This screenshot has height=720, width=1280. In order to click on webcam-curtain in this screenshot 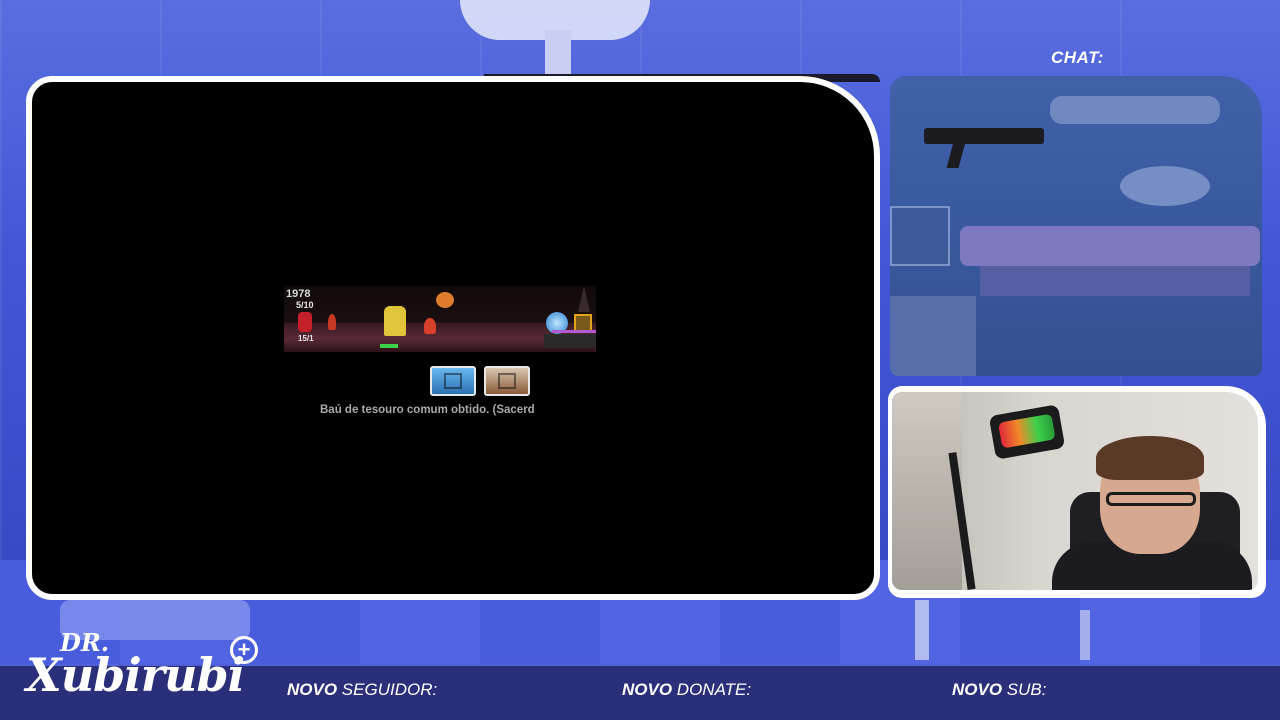, I will do `click(927, 491)`.